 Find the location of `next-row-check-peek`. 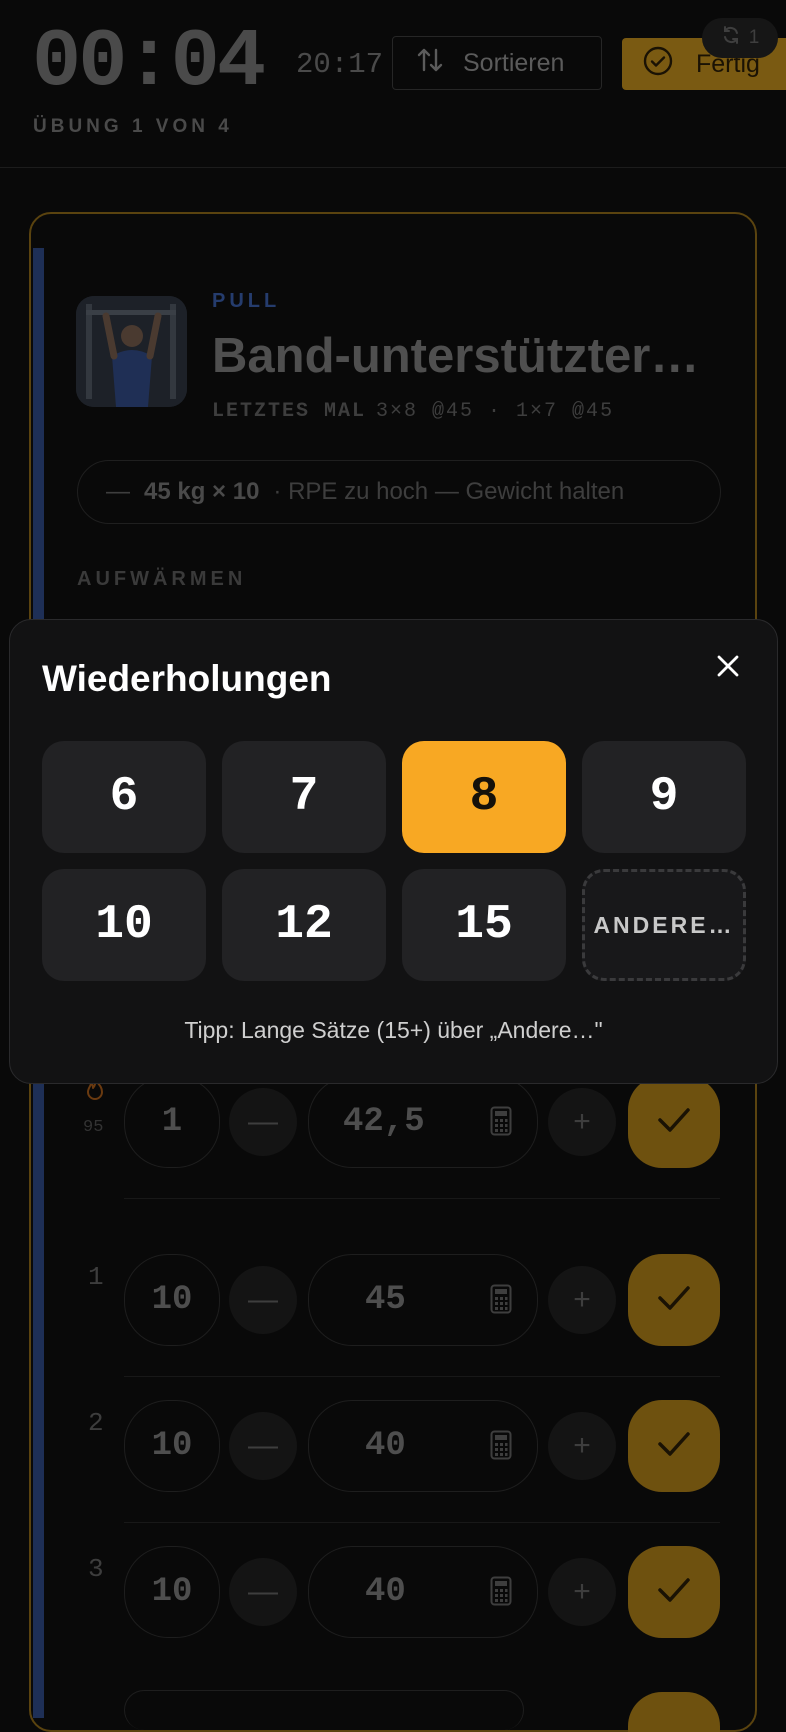

next-row-check-peek is located at coordinates (674, 1712).